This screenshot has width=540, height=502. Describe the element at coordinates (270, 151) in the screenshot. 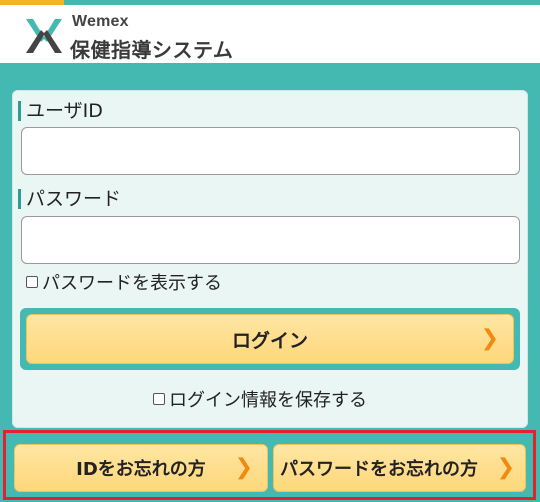

I see `user-id-input` at that location.